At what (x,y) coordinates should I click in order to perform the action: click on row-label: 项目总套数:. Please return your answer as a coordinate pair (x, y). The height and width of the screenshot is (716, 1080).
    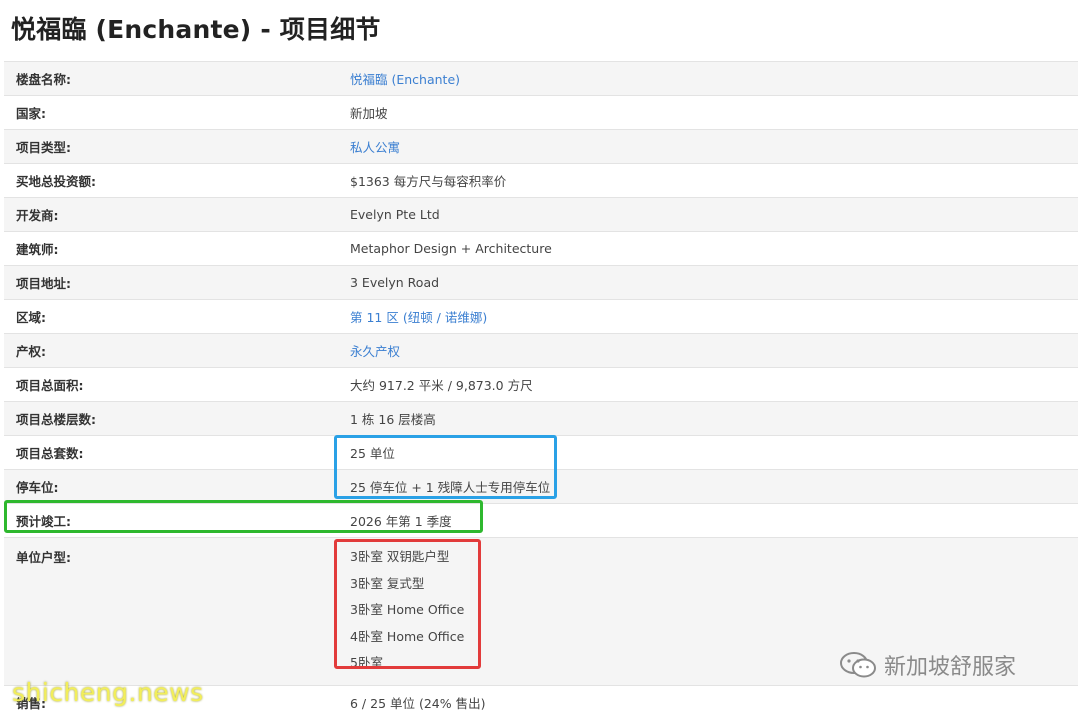
    Looking at the image, I should click on (50, 453).